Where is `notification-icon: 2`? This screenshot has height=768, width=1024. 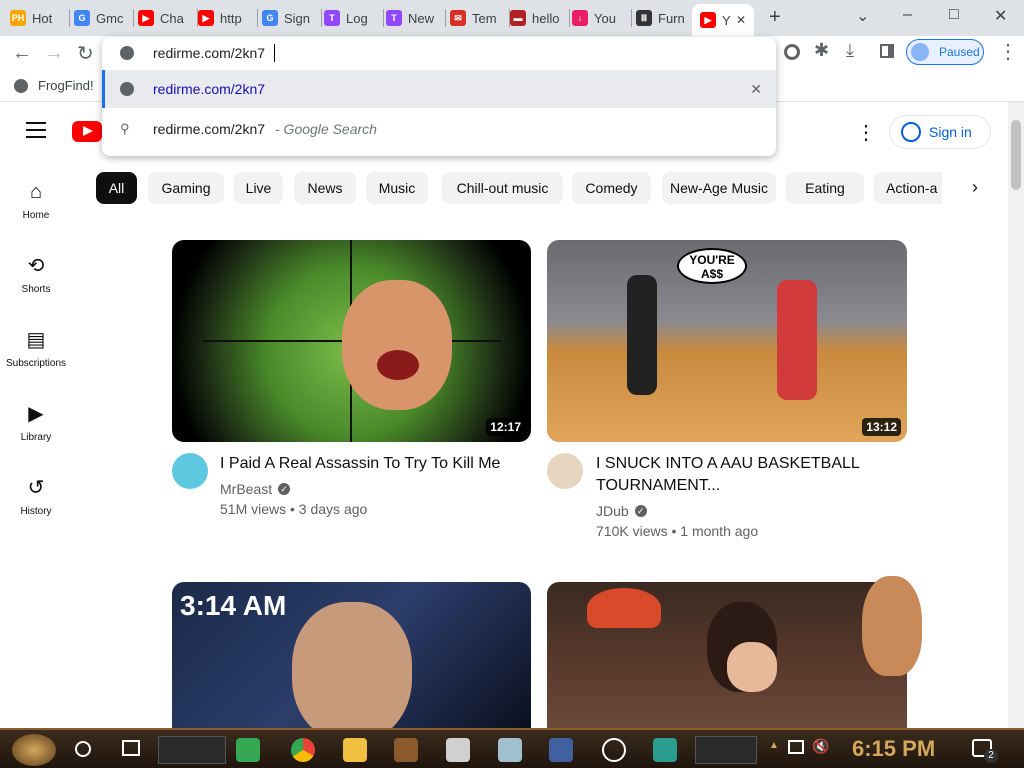
notification-icon: 2 is located at coordinates (985, 751).